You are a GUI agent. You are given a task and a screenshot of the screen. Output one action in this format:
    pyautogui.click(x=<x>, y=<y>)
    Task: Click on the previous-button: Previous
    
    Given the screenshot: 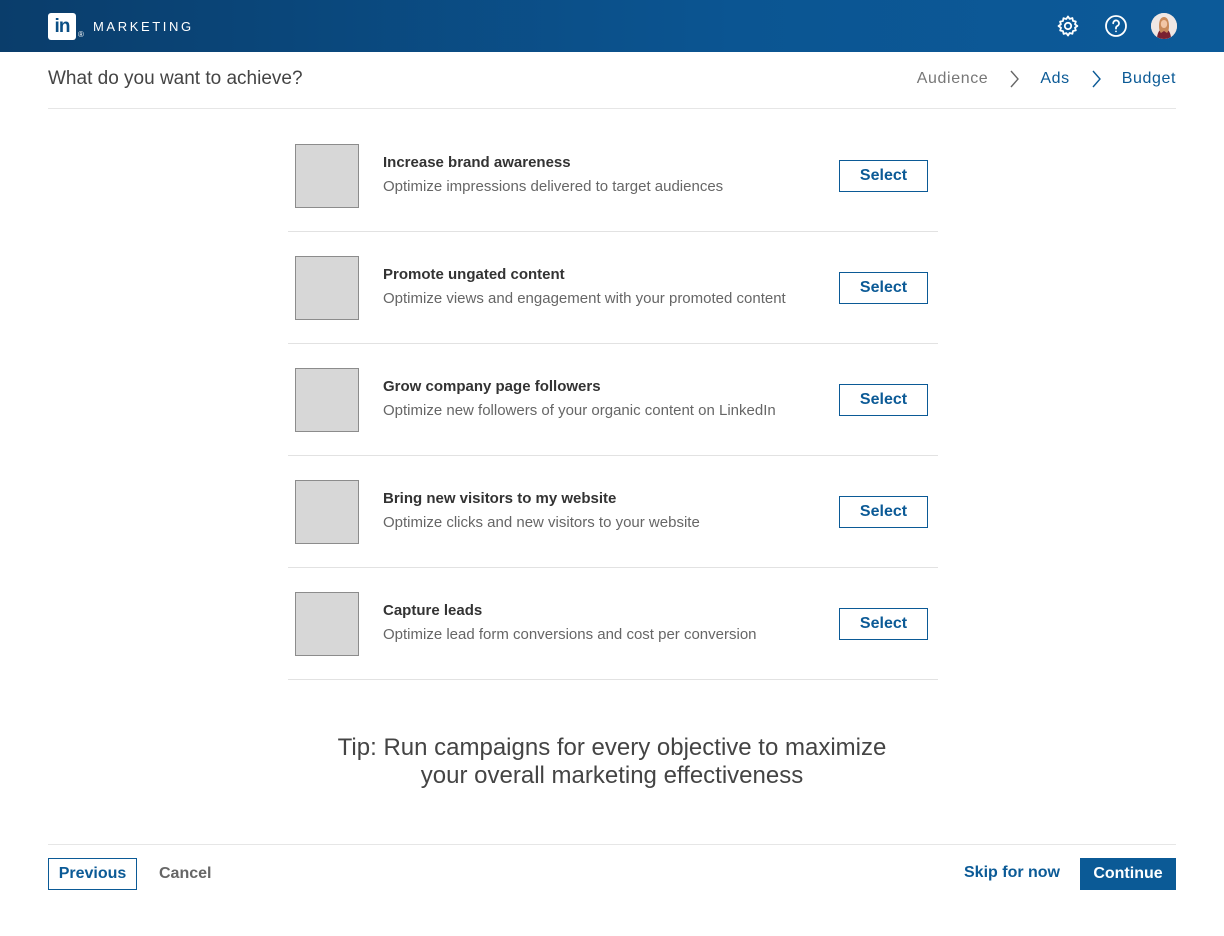 What is the action you would take?
    pyautogui.click(x=92, y=874)
    